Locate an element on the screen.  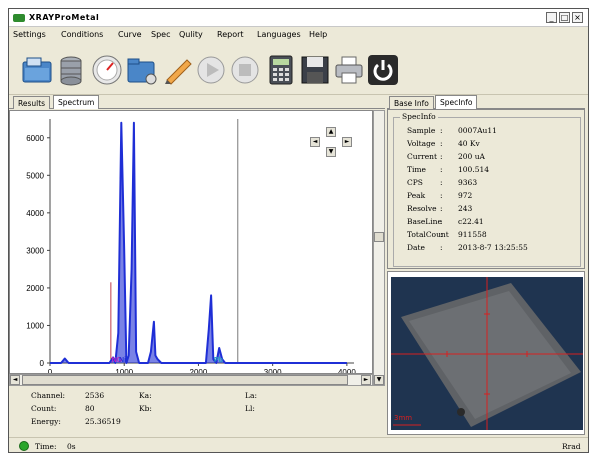
menu-report: Report is located at coordinates (230, 34).